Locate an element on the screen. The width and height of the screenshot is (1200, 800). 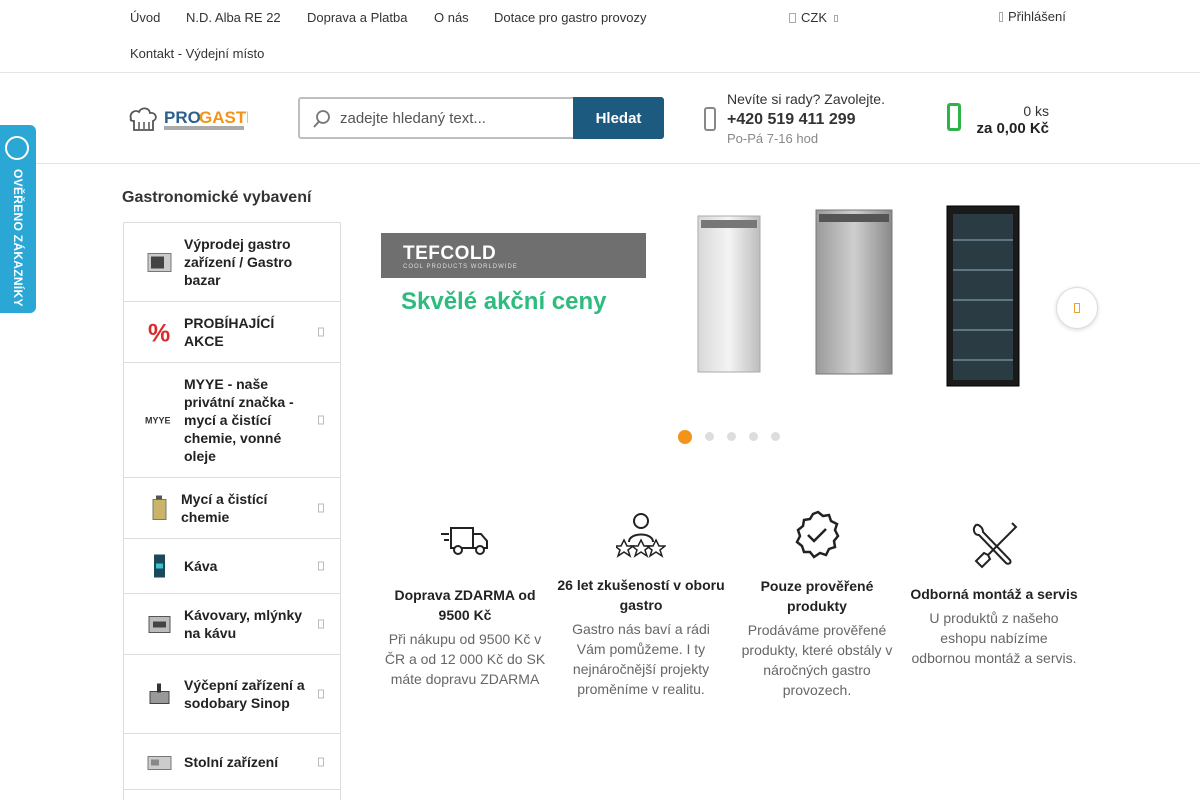
currency-selector: CZK is located at coordinates (813, 17).